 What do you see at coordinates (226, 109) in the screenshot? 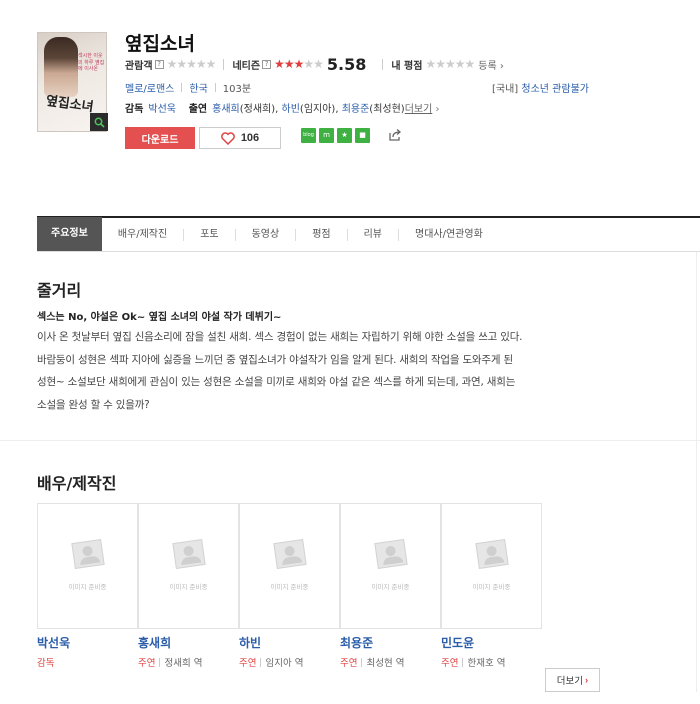
I see `cast-link-0: 홍새희` at bounding box center [226, 109].